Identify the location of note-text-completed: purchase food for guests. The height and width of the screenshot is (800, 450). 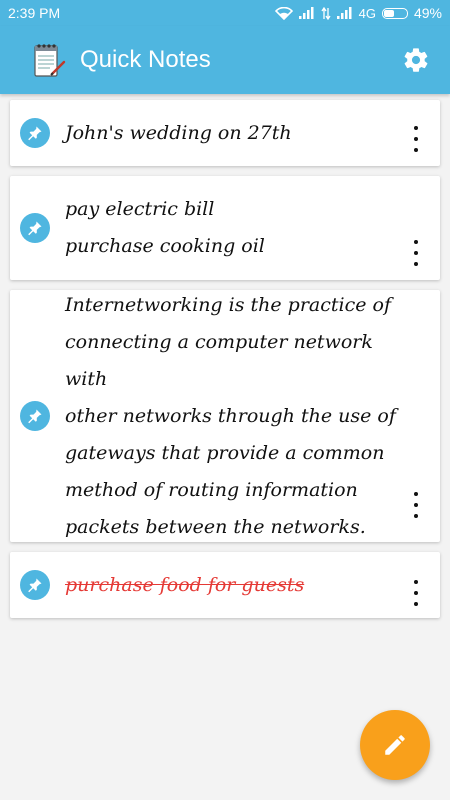
(185, 584).